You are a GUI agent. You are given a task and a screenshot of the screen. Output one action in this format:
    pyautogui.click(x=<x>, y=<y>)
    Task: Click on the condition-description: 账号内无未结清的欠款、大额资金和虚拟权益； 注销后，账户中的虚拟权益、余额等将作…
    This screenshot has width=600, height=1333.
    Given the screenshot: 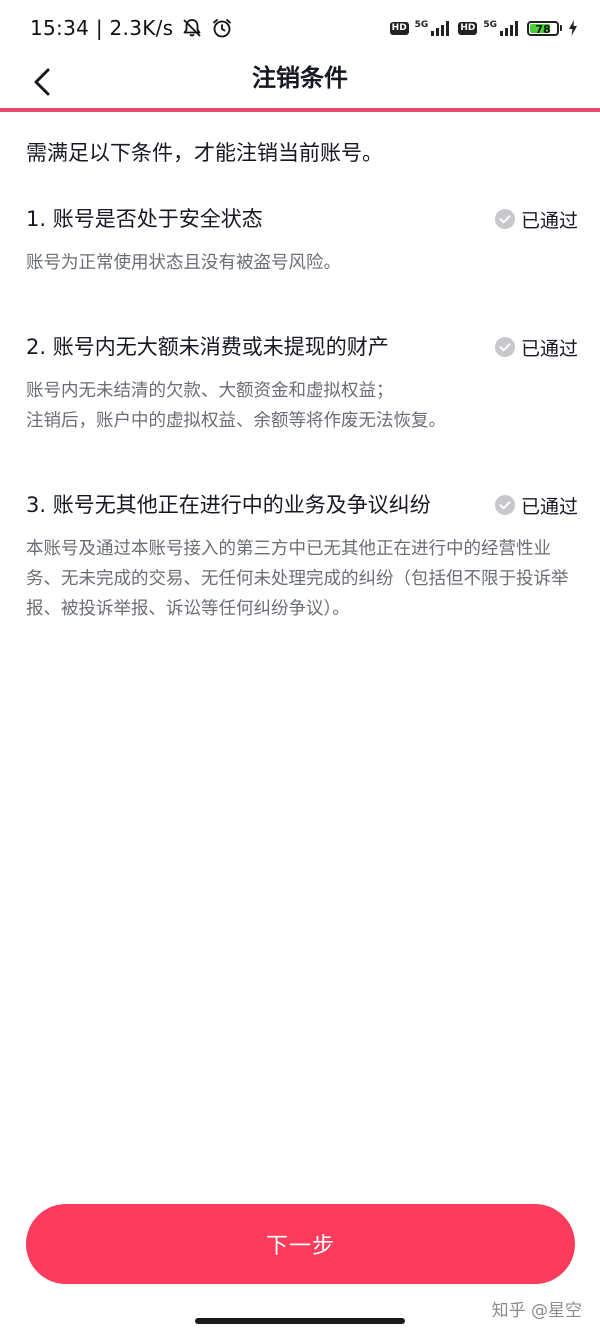 What is the action you would take?
    pyautogui.click(x=302, y=406)
    